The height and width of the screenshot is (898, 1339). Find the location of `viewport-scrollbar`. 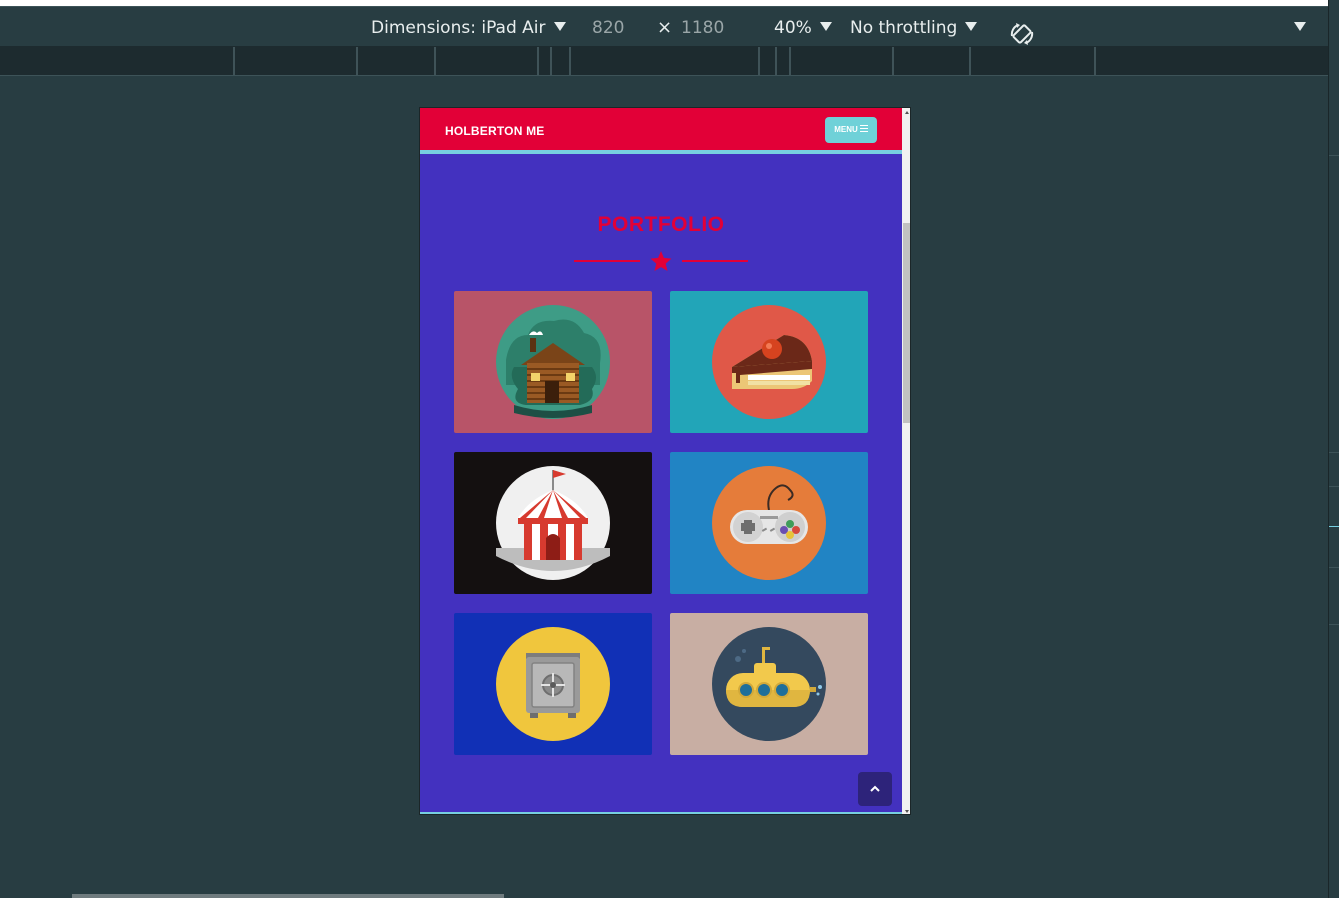

viewport-scrollbar is located at coordinates (906, 461).